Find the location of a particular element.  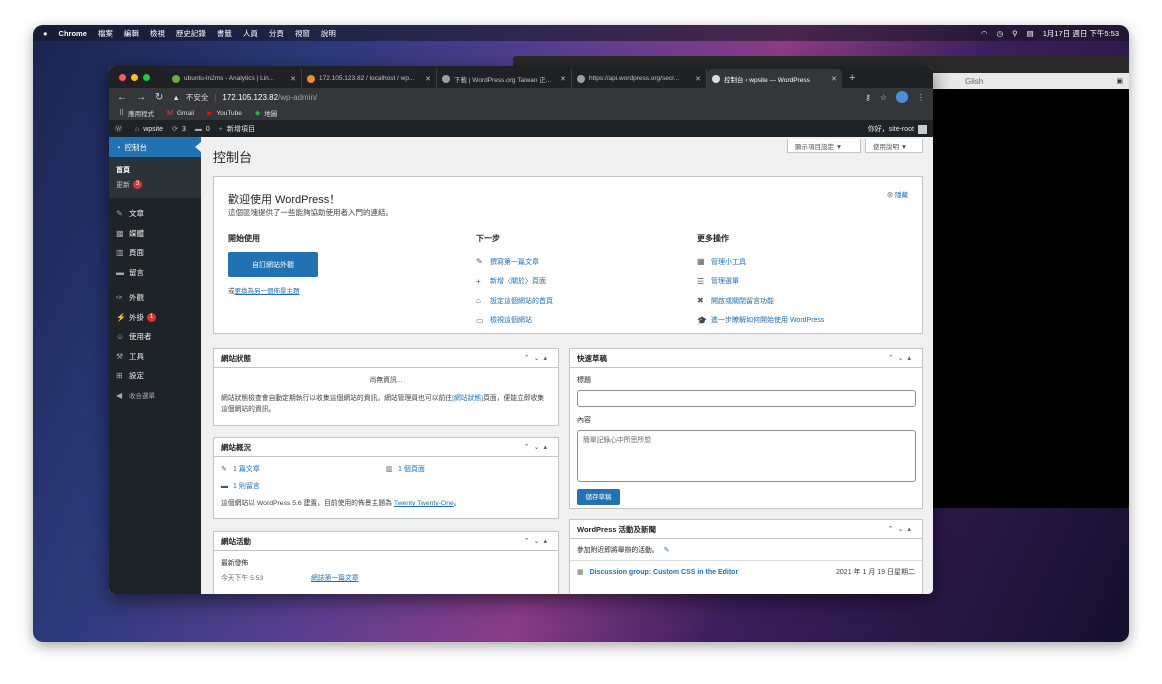

bookmark-youtube: ▶ YouTube is located at coordinates (224, 113).